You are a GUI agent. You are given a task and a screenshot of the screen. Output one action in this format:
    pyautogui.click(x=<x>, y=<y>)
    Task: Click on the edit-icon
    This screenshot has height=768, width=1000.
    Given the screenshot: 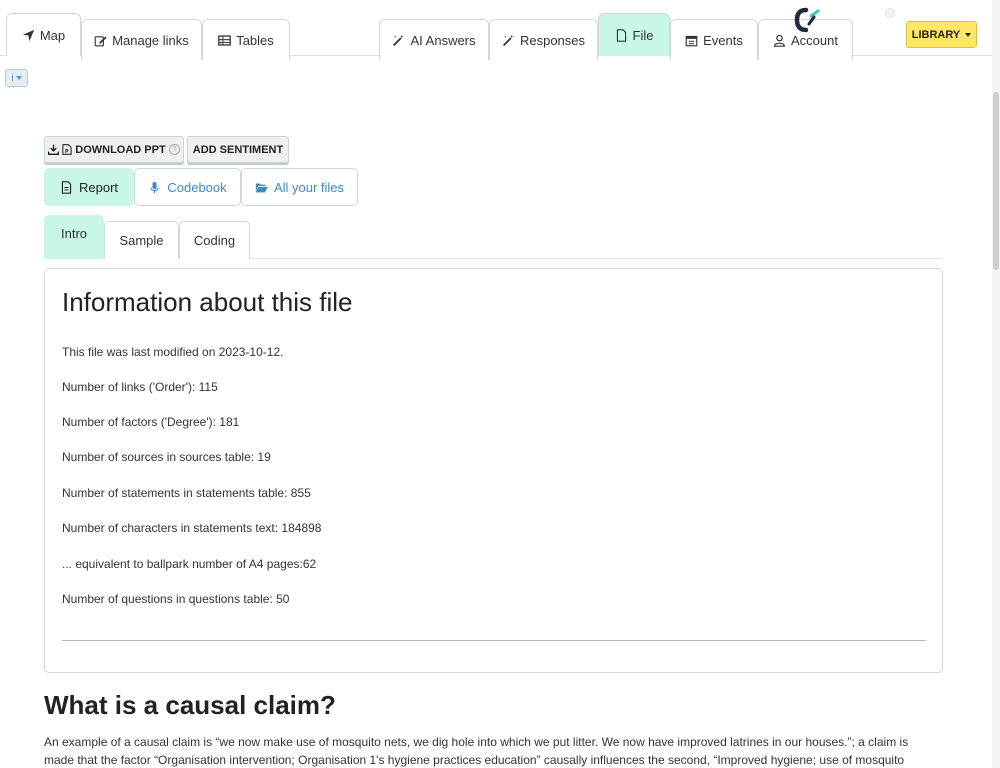 What is the action you would take?
    pyautogui.click(x=100, y=40)
    